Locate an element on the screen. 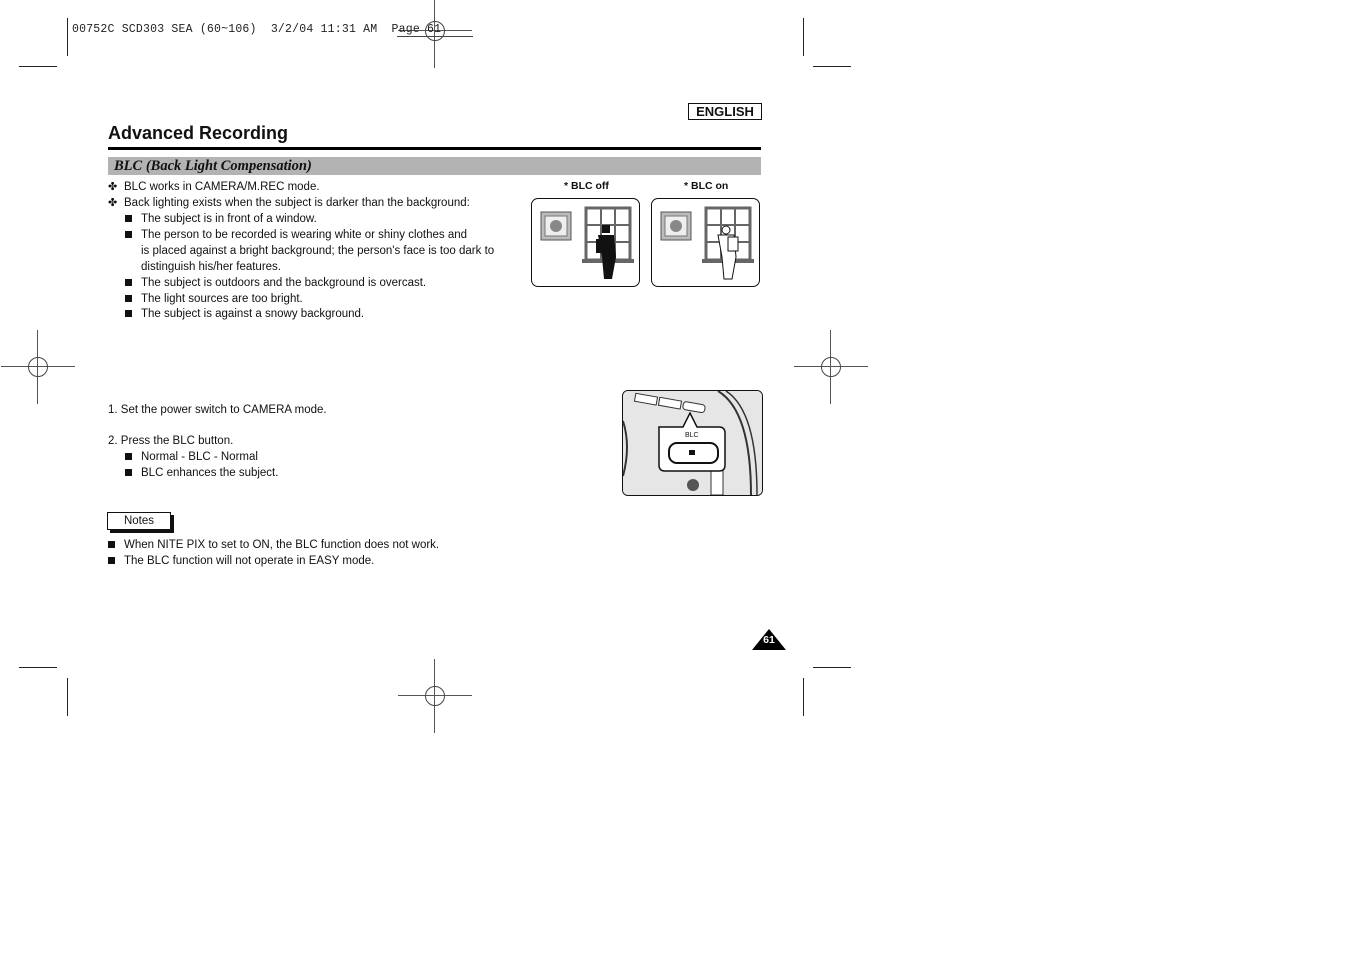 Image resolution: width=1351 pixels, height=954 pixels. step-2-sub: BLC enhances the subject. is located at coordinates (210, 473).